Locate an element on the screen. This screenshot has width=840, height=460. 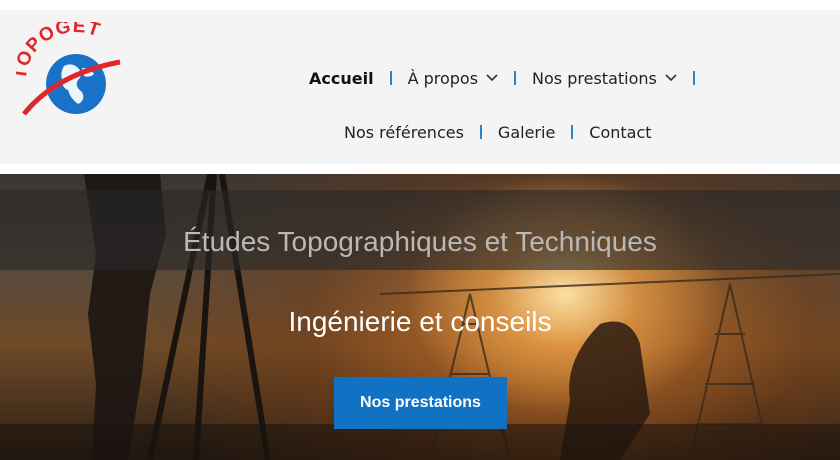
main-nav-row-1: Accueil À propos Nos prestations is located at coordinates (510, 78).